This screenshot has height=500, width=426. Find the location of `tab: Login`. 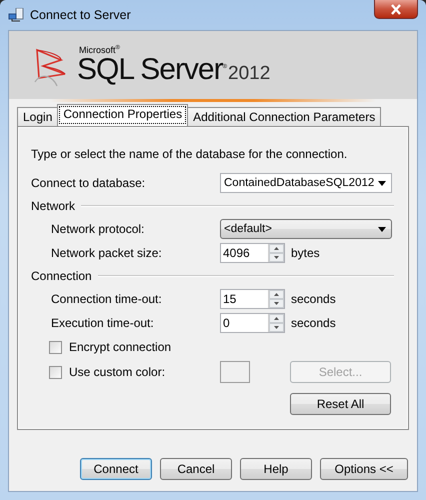

tab: Login is located at coordinates (37, 116).